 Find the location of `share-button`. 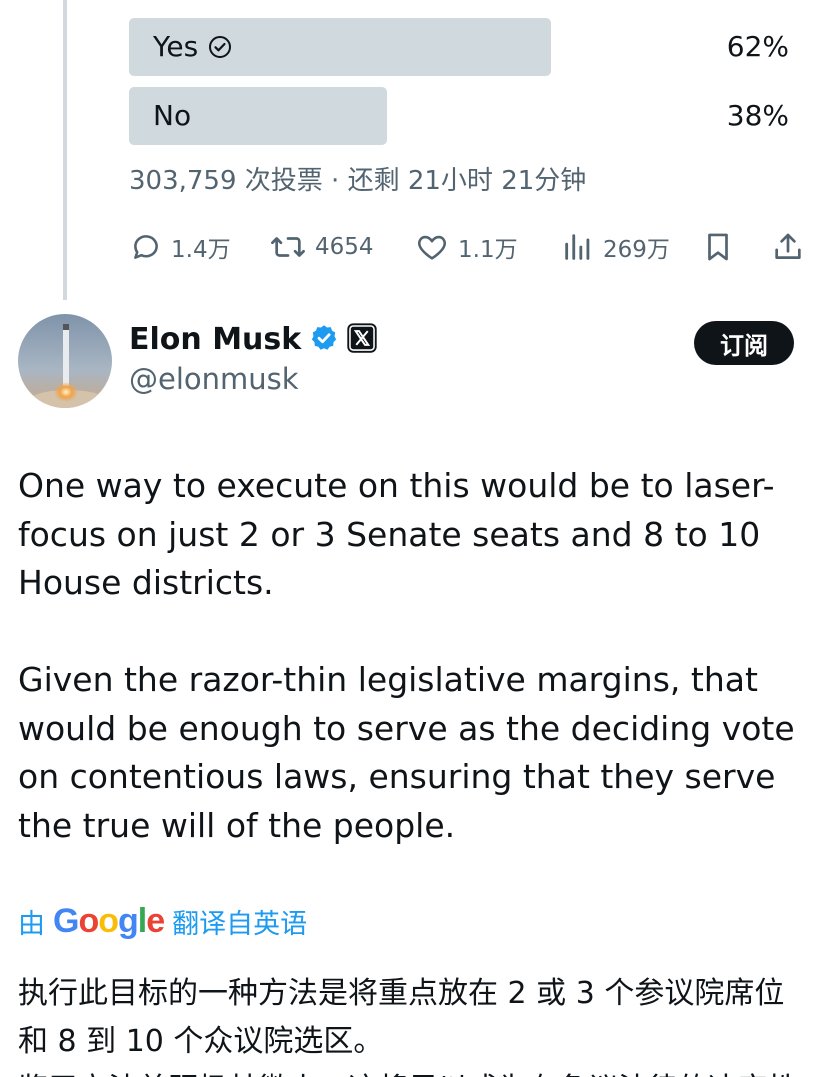

share-button is located at coordinates (788, 247).